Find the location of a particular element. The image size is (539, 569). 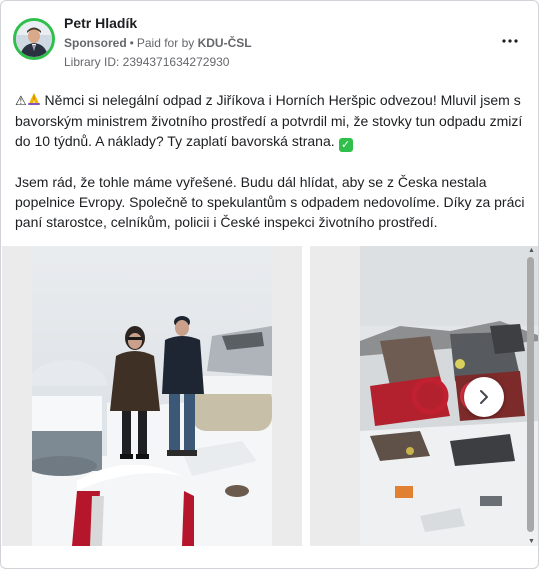

pray-icon is located at coordinates (34, 101).